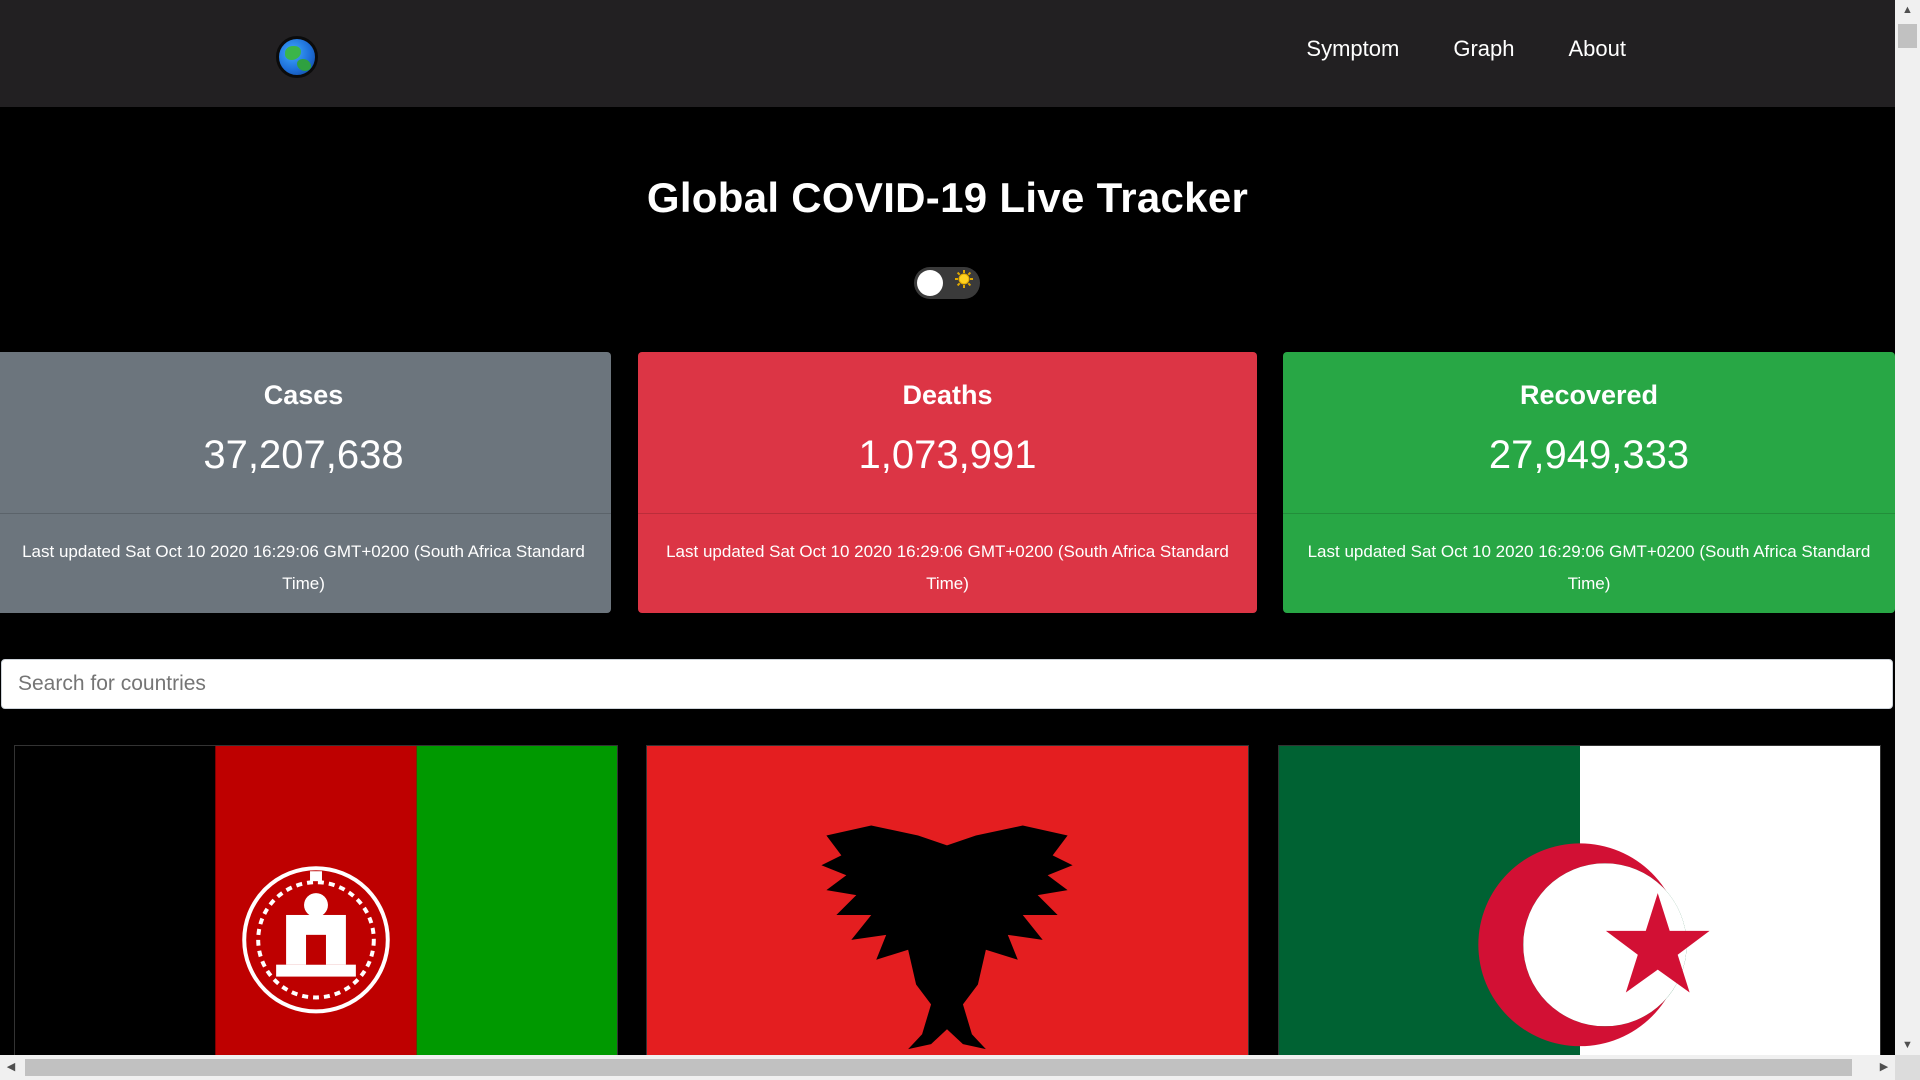  Describe the element at coordinates (1483, 49) in the screenshot. I see `nav-link-graph: Graph` at that location.